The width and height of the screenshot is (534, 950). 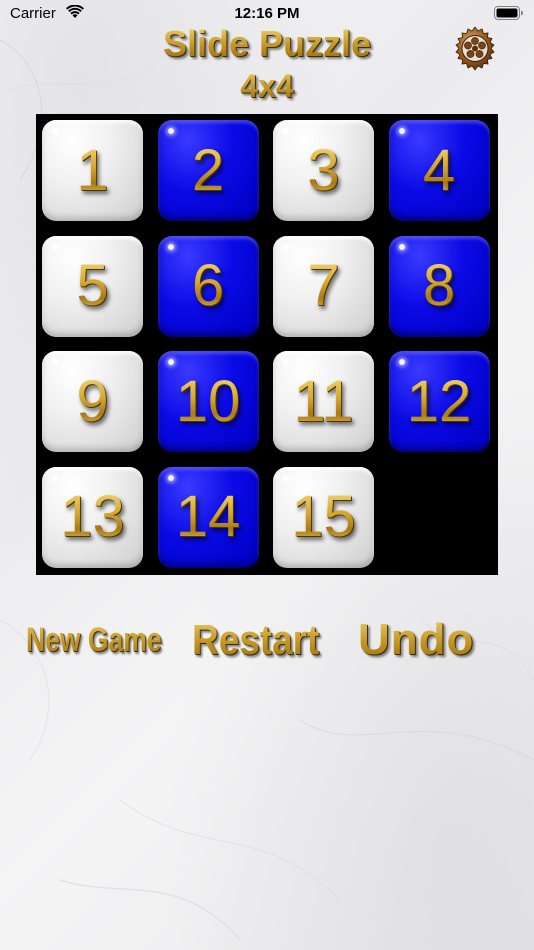 I want to click on tile-number: 11, so click(x=323, y=401).